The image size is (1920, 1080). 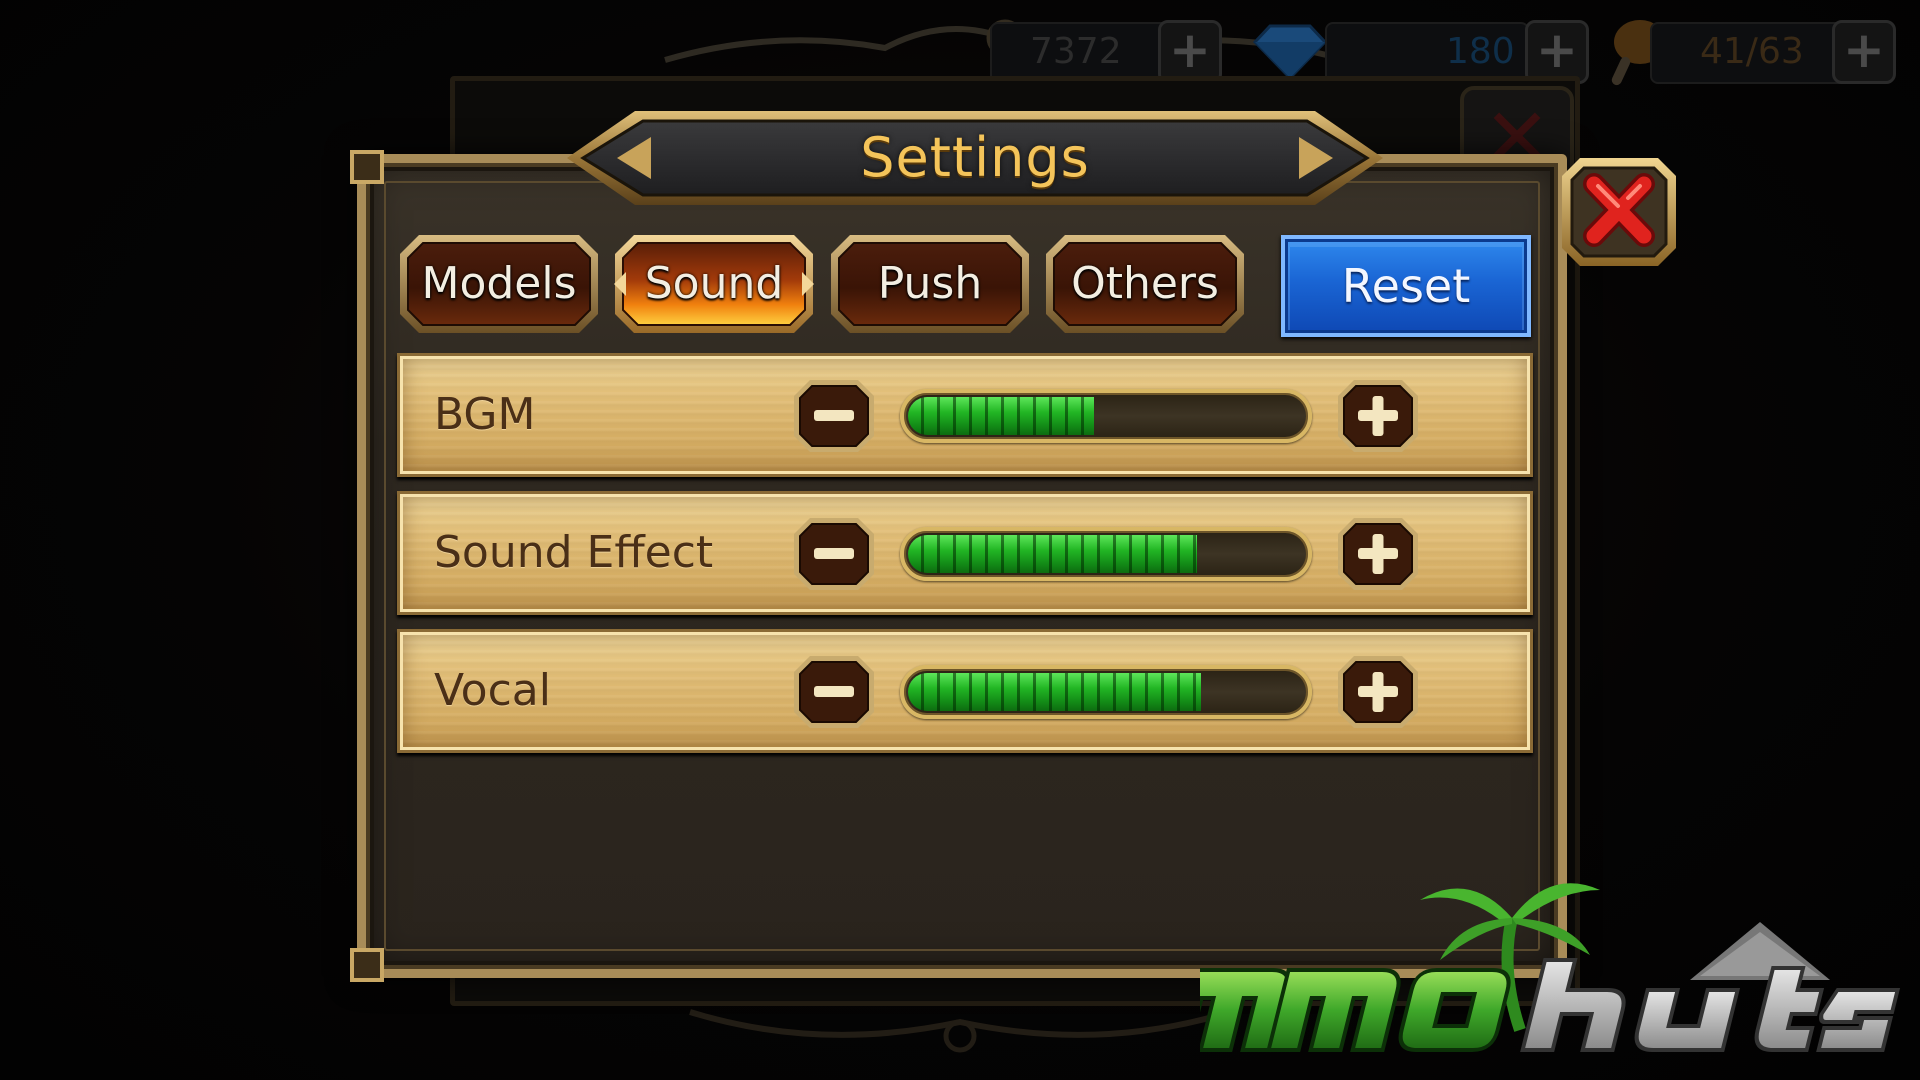 I want to click on gem-icon, so click(x=1290, y=52).